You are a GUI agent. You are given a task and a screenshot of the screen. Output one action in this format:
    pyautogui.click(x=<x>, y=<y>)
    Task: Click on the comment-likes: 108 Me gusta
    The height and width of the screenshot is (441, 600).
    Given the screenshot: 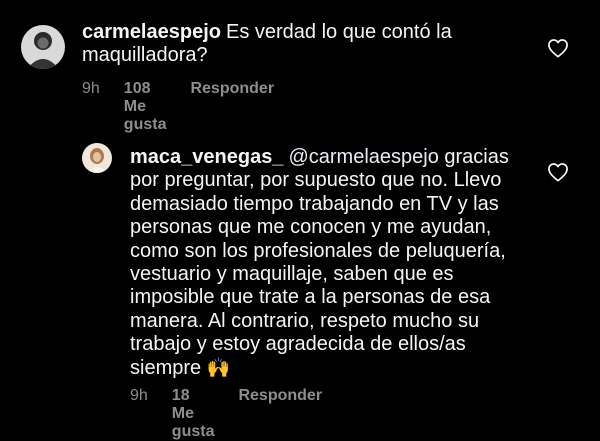 What is the action you would take?
    pyautogui.click(x=145, y=107)
    